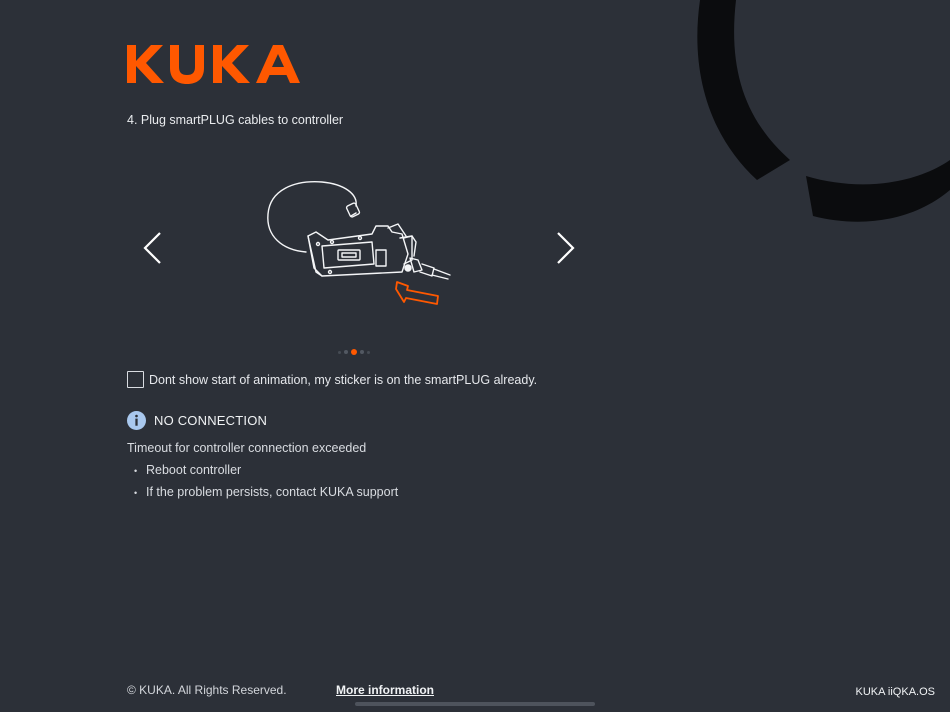 Image resolution: width=950 pixels, height=712 pixels. Describe the element at coordinates (359, 243) in the screenshot. I see `smartplug-cable-illustration` at that location.